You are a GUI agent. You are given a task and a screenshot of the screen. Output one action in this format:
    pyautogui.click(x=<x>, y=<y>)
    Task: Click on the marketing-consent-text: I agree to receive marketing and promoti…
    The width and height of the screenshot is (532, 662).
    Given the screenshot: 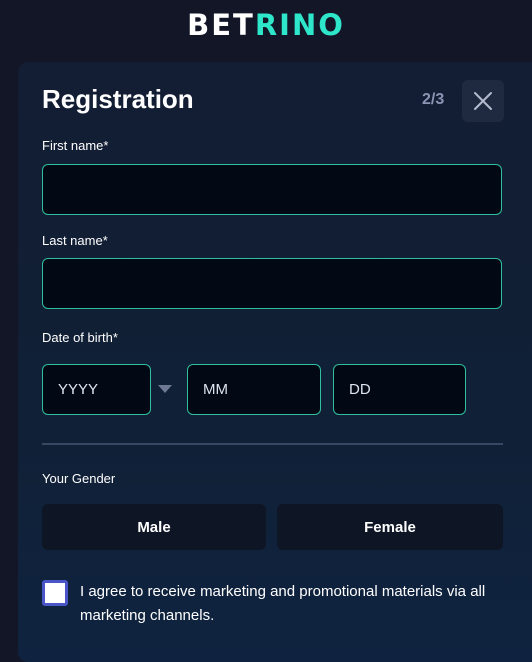 What is the action you would take?
    pyautogui.click(x=283, y=603)
    